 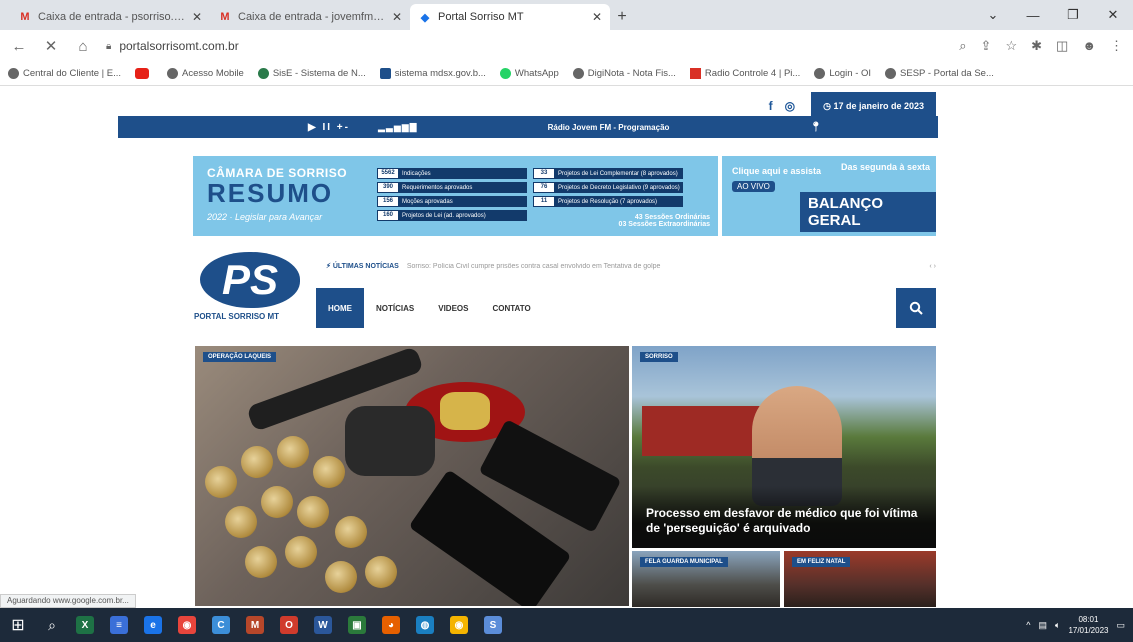 I want to click on profile-icon: ☻, so click(x=1089, y=46).